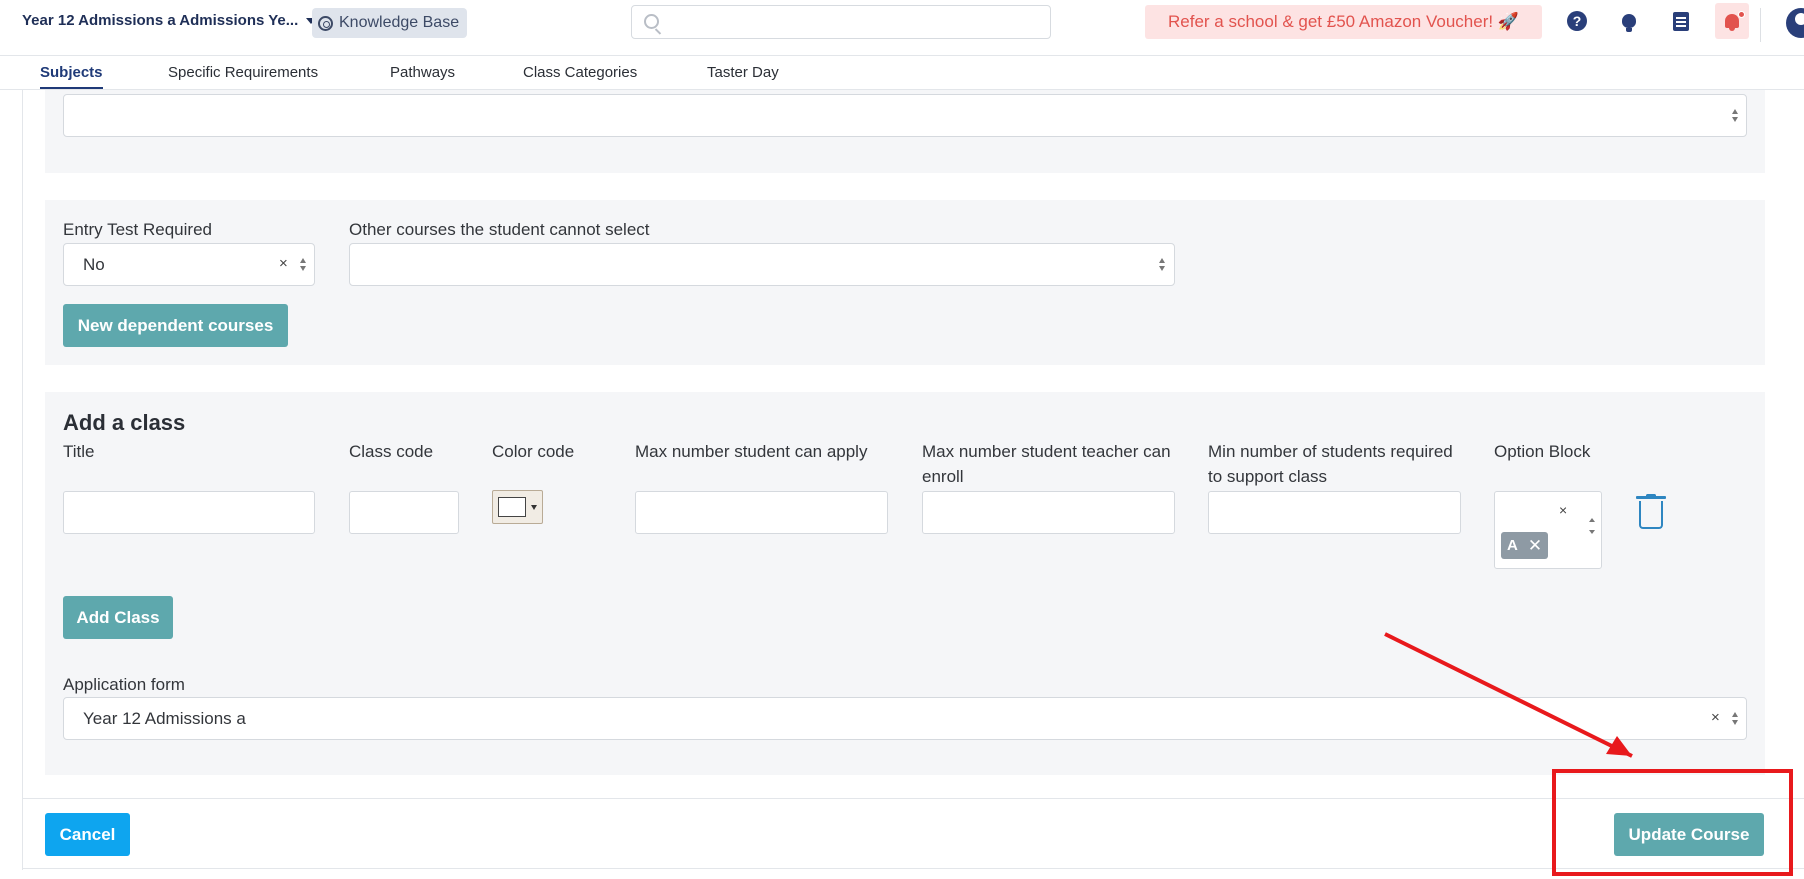 This screenshot has height=879, width=1804. What do you see at coordinates (580, 75) in the screenshot?
I see `tab-class-categories: Class Categories` at bounding box center [580, 75].